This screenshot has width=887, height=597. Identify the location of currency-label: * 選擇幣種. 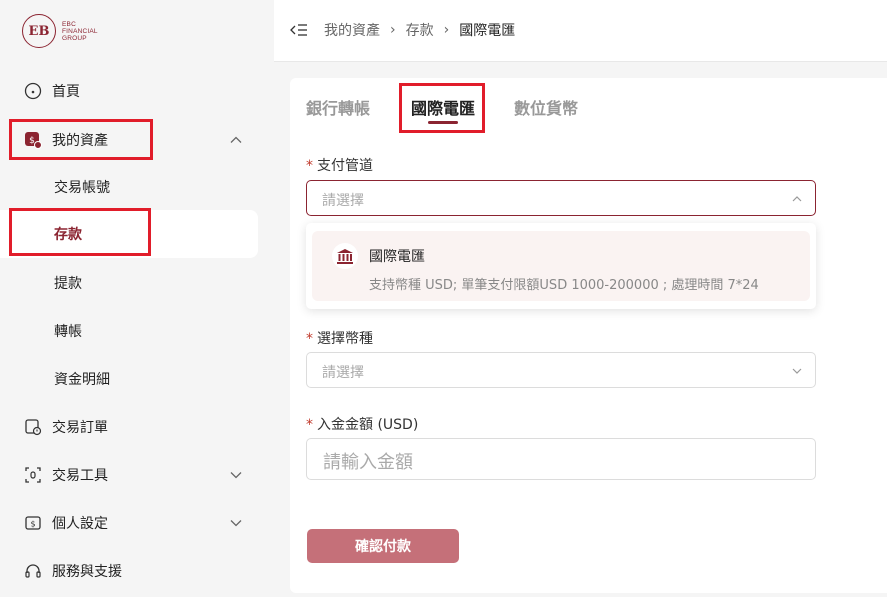
(339, 338).